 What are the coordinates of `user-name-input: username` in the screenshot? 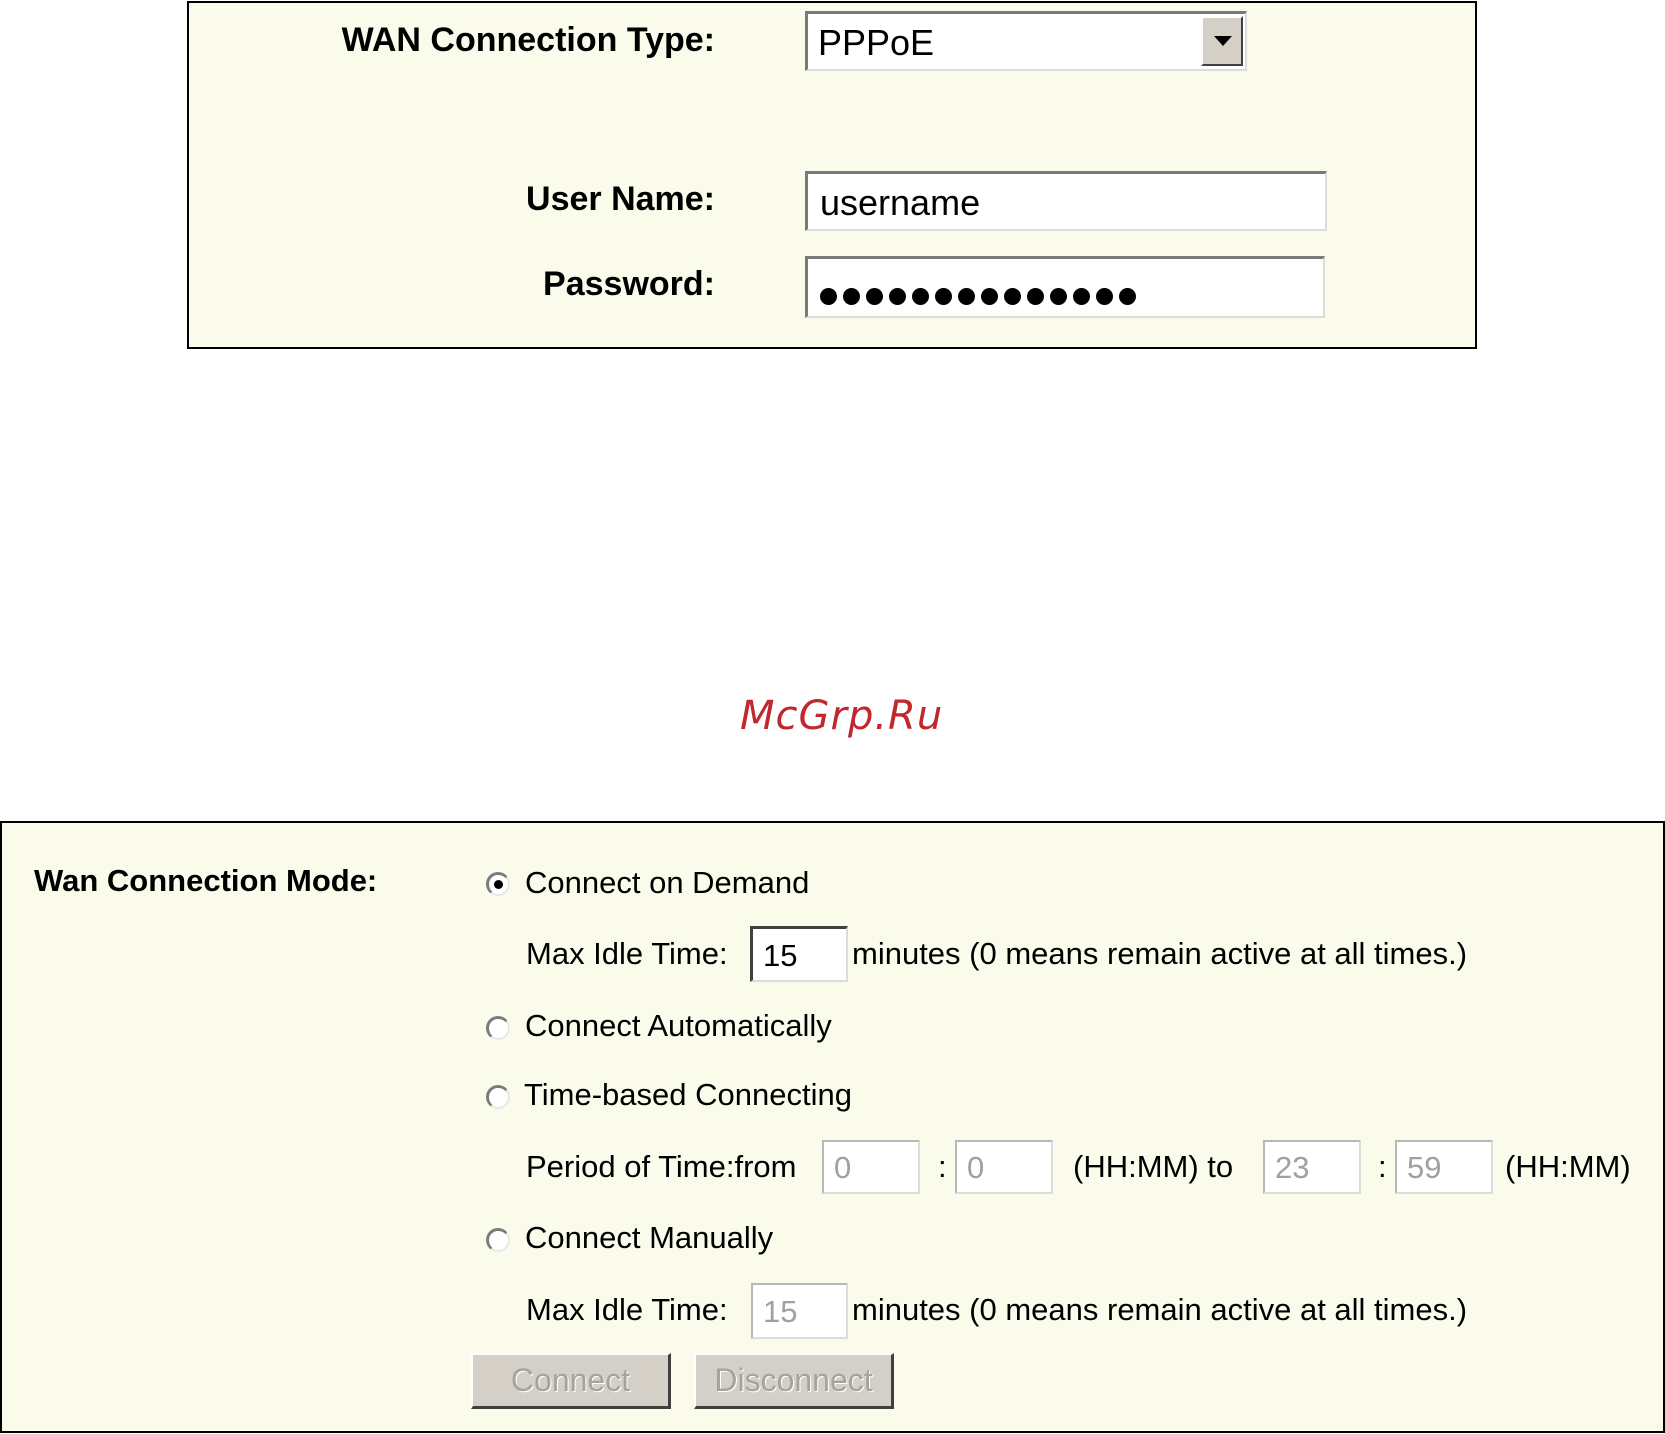 It's located at (1066, 201).